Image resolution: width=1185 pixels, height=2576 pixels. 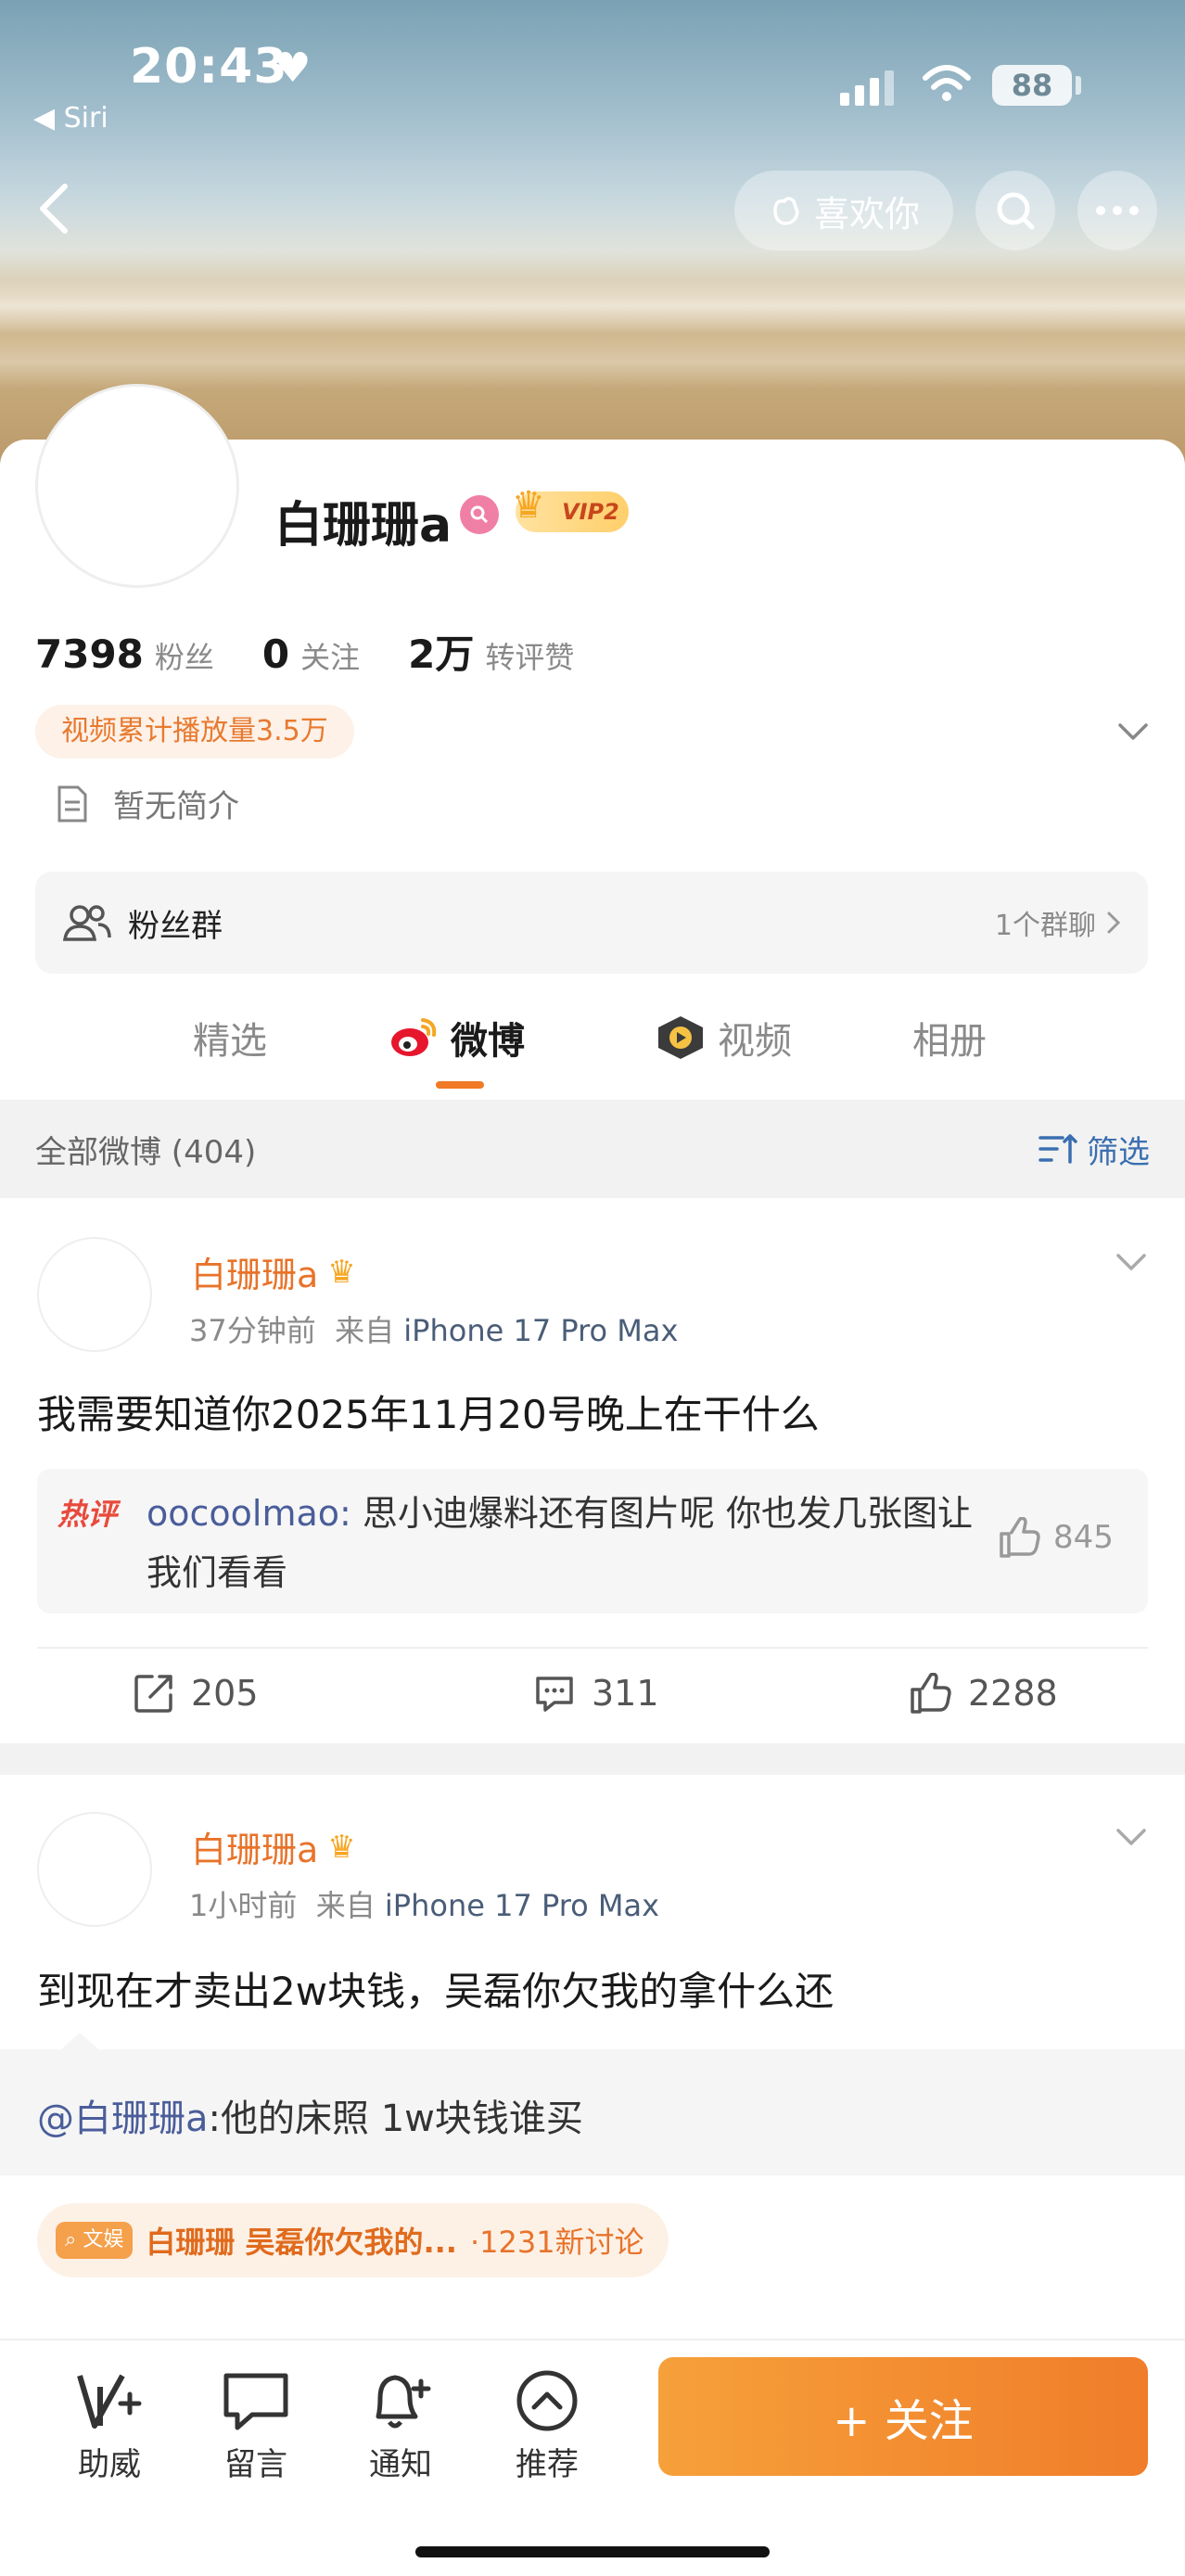 I want to click on post-text: 我需要知道你2025年11月20号晚上在干什么, so click(x=428, y=1414).